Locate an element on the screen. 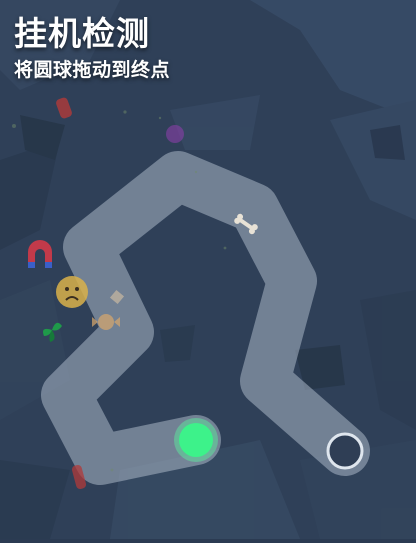  orb-icon is located at coordinates (175, 134).